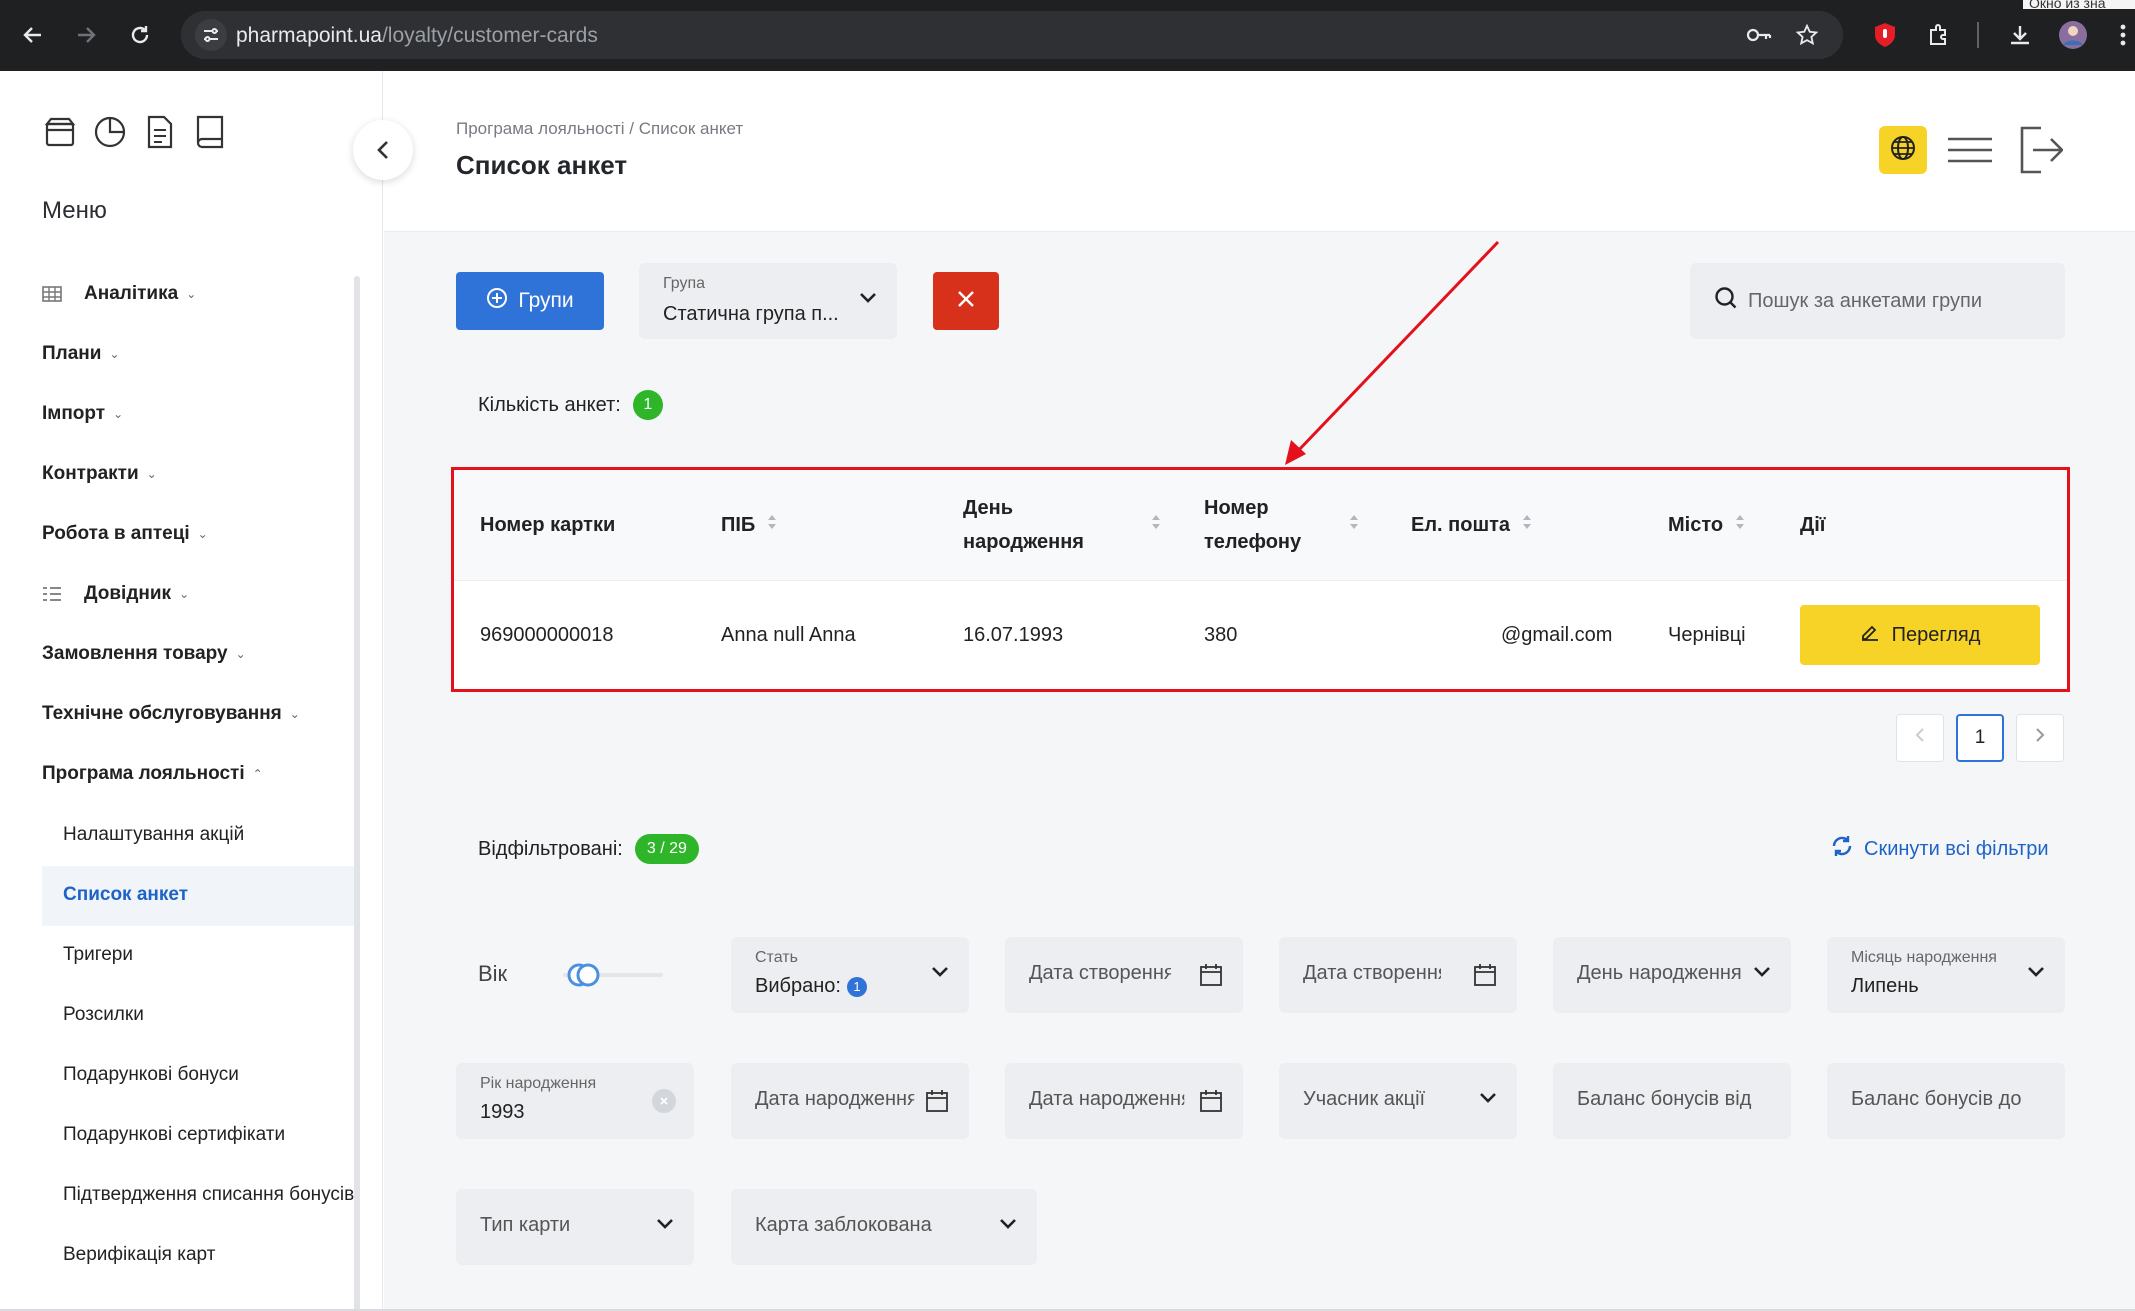  I want to click on chevron-up-icon: ⌃, so click(257, 774).